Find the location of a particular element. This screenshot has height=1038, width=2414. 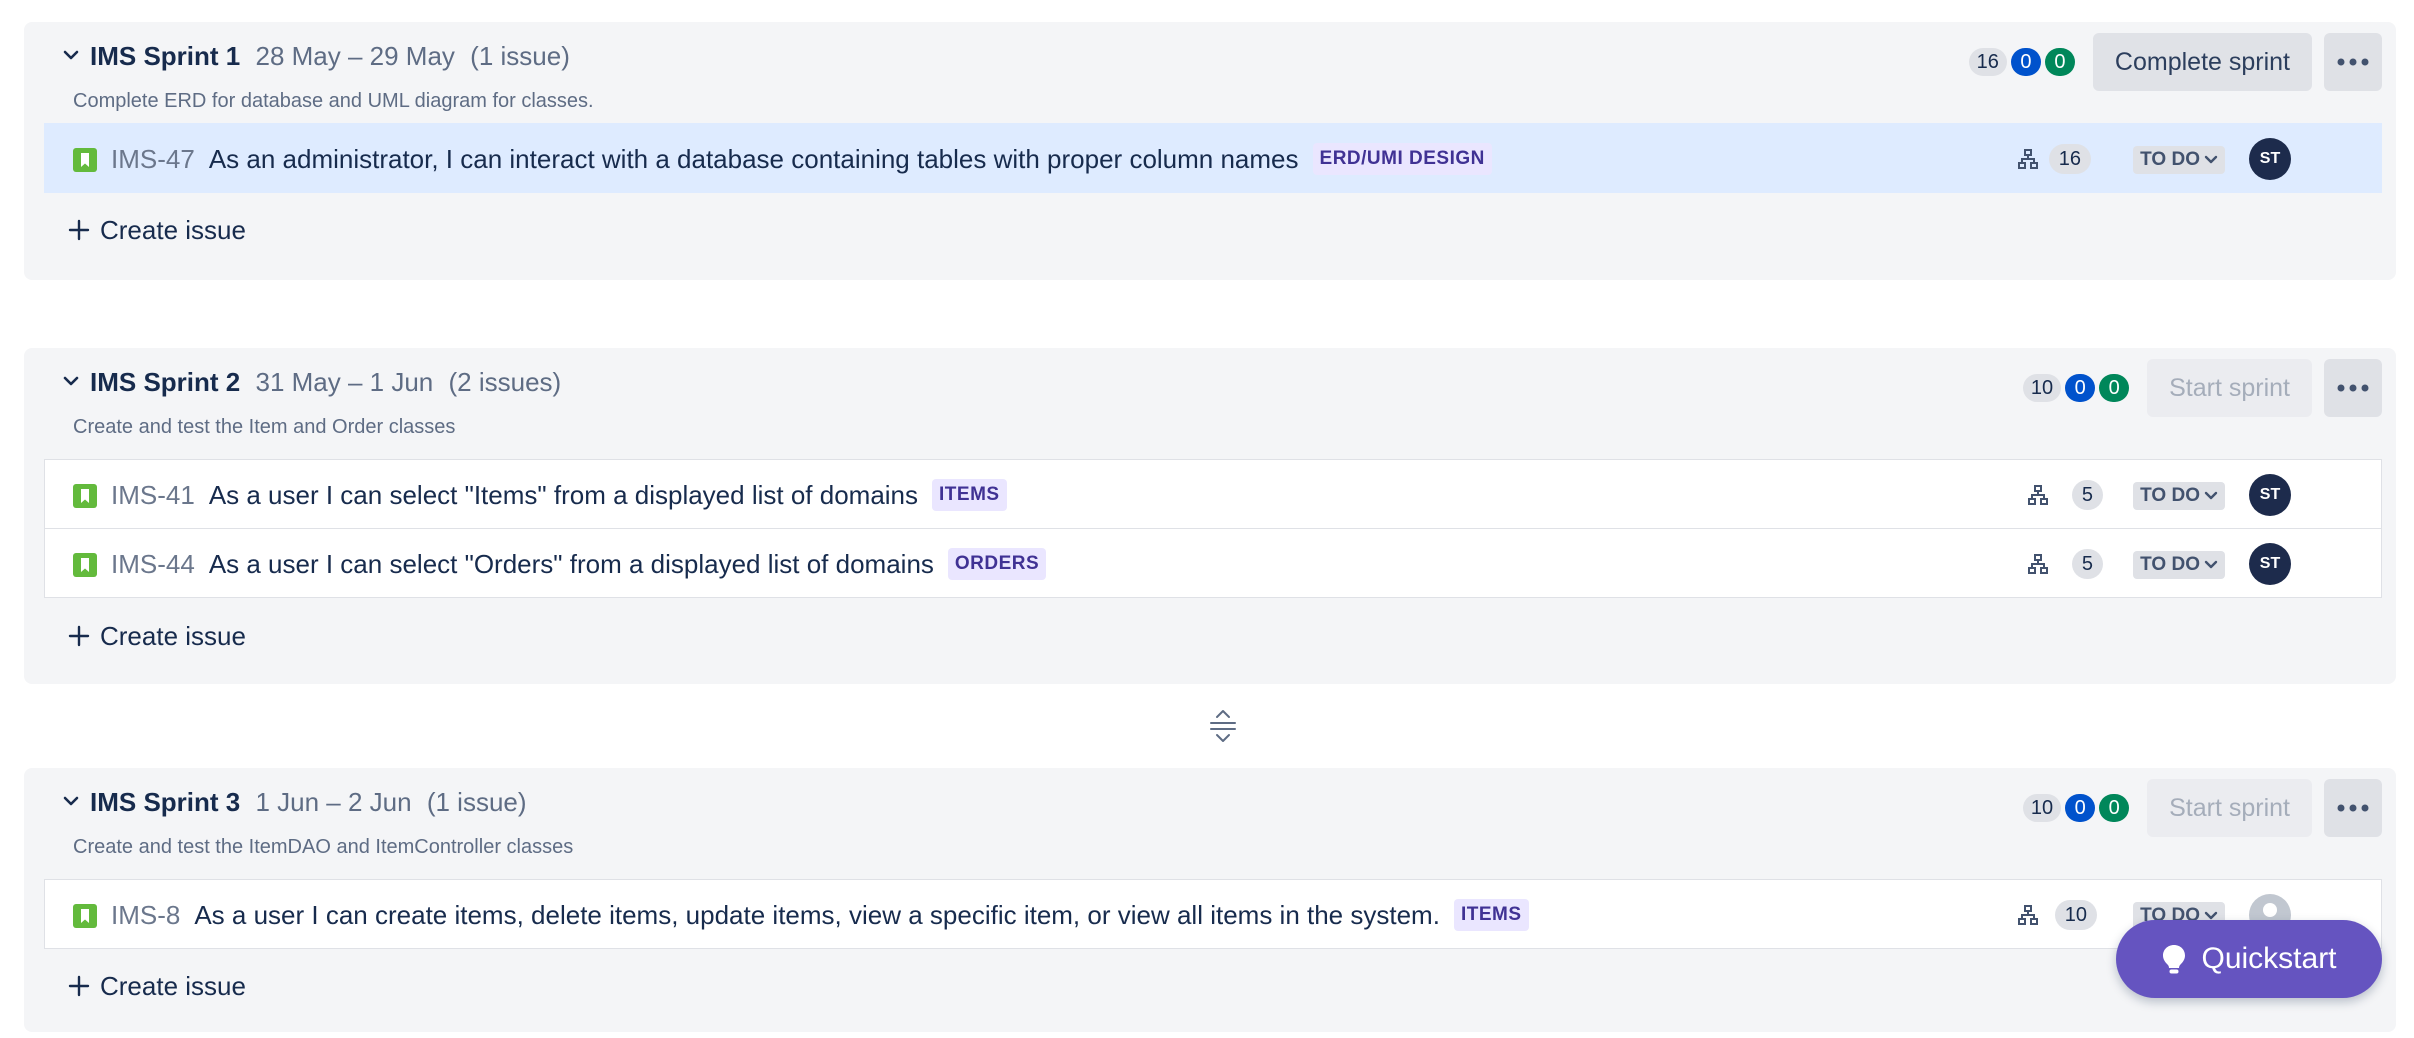

story-points-badge: 10 is located at coordinates (2075, 915).